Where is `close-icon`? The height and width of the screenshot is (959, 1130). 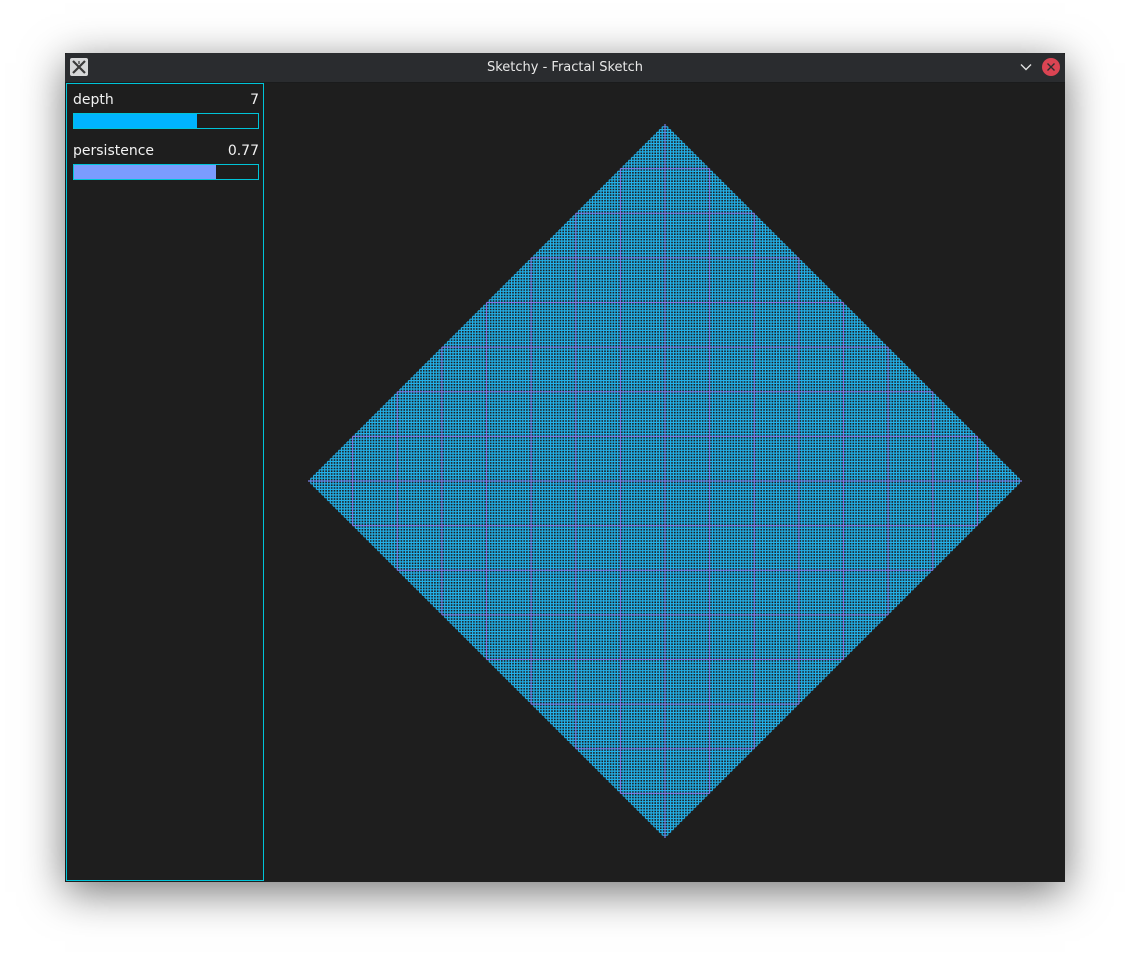
close-icon is located at coordinates (1051, 67).